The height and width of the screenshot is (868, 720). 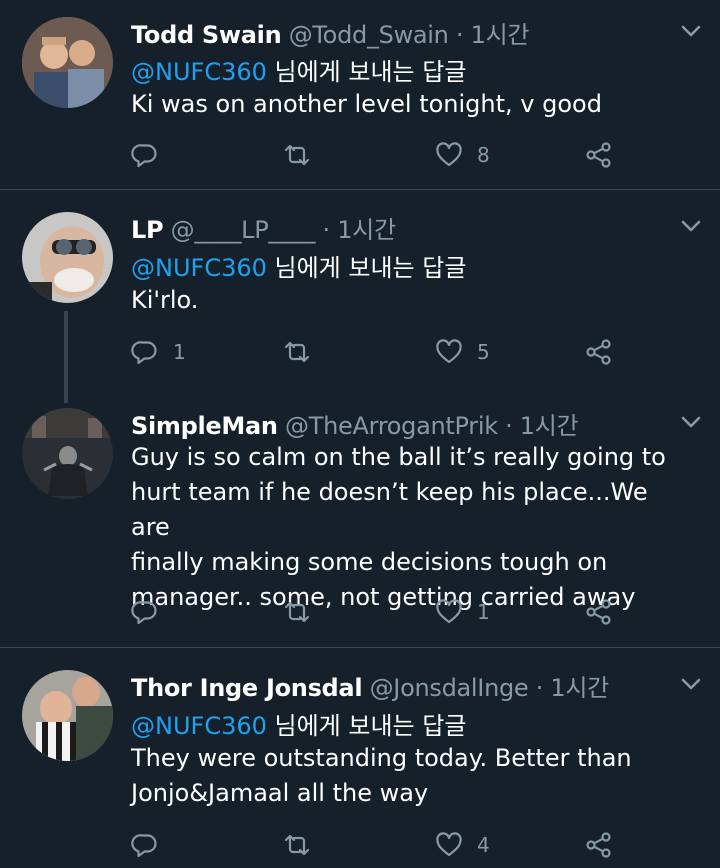 I want to click on like-button: 5, so click(x=462, y=352).